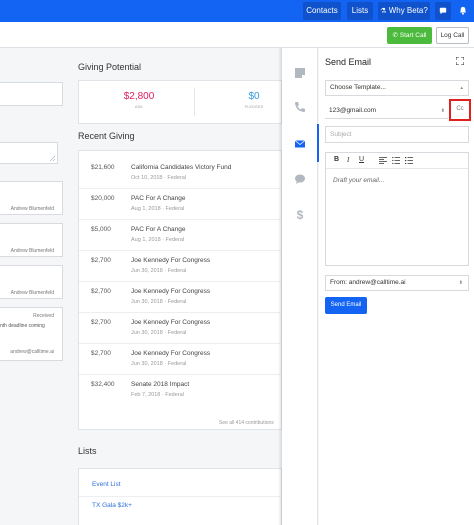  I want to click on list-item-tx-gala: TX Gala $2k+, so click(112, 505).